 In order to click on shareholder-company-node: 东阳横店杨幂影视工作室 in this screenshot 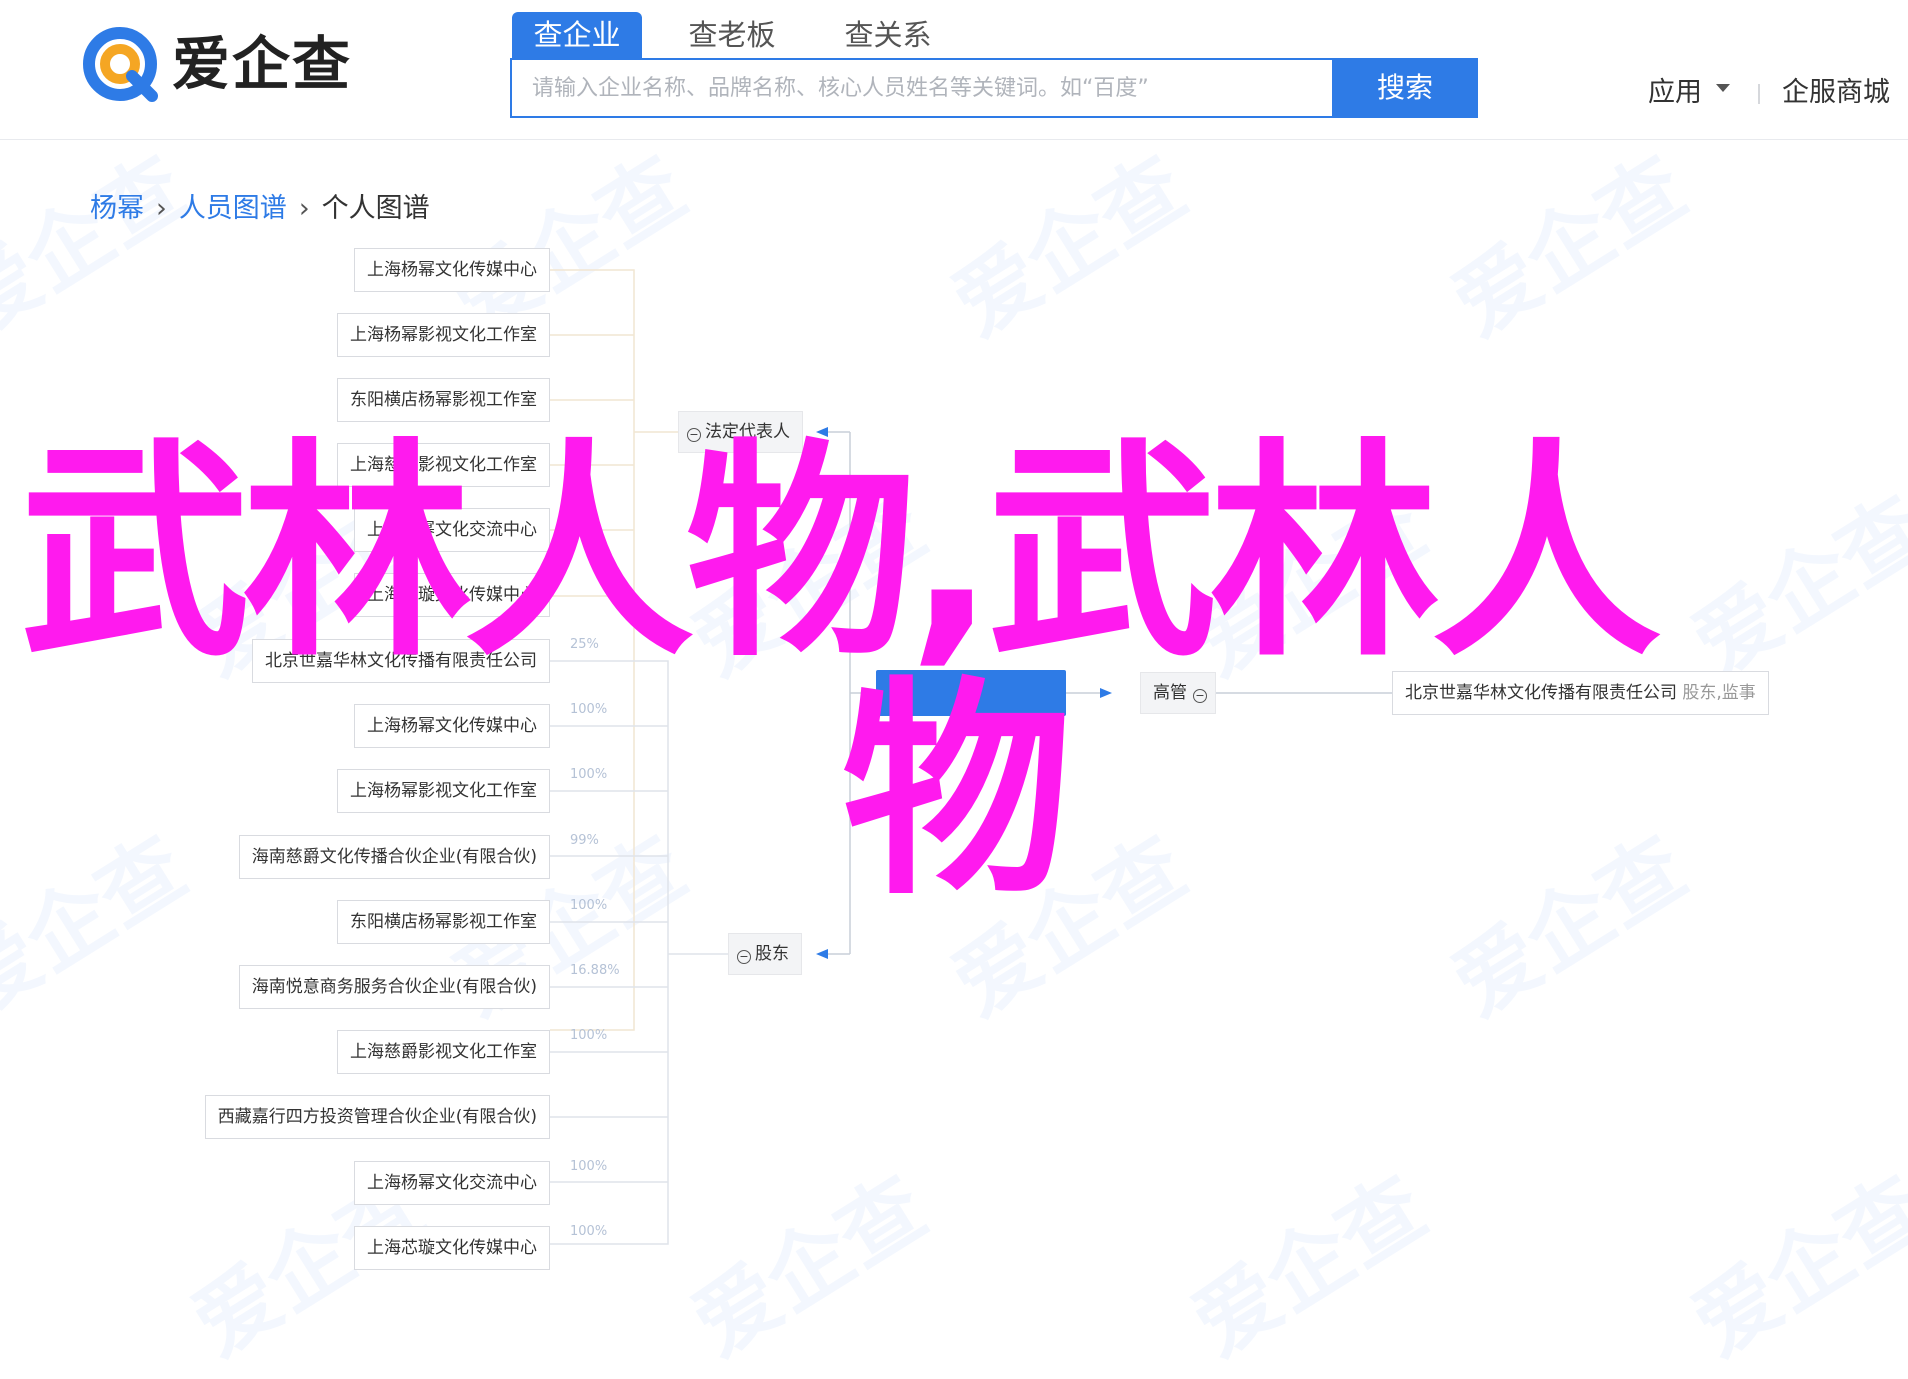, I will do `click(443, 921)`.